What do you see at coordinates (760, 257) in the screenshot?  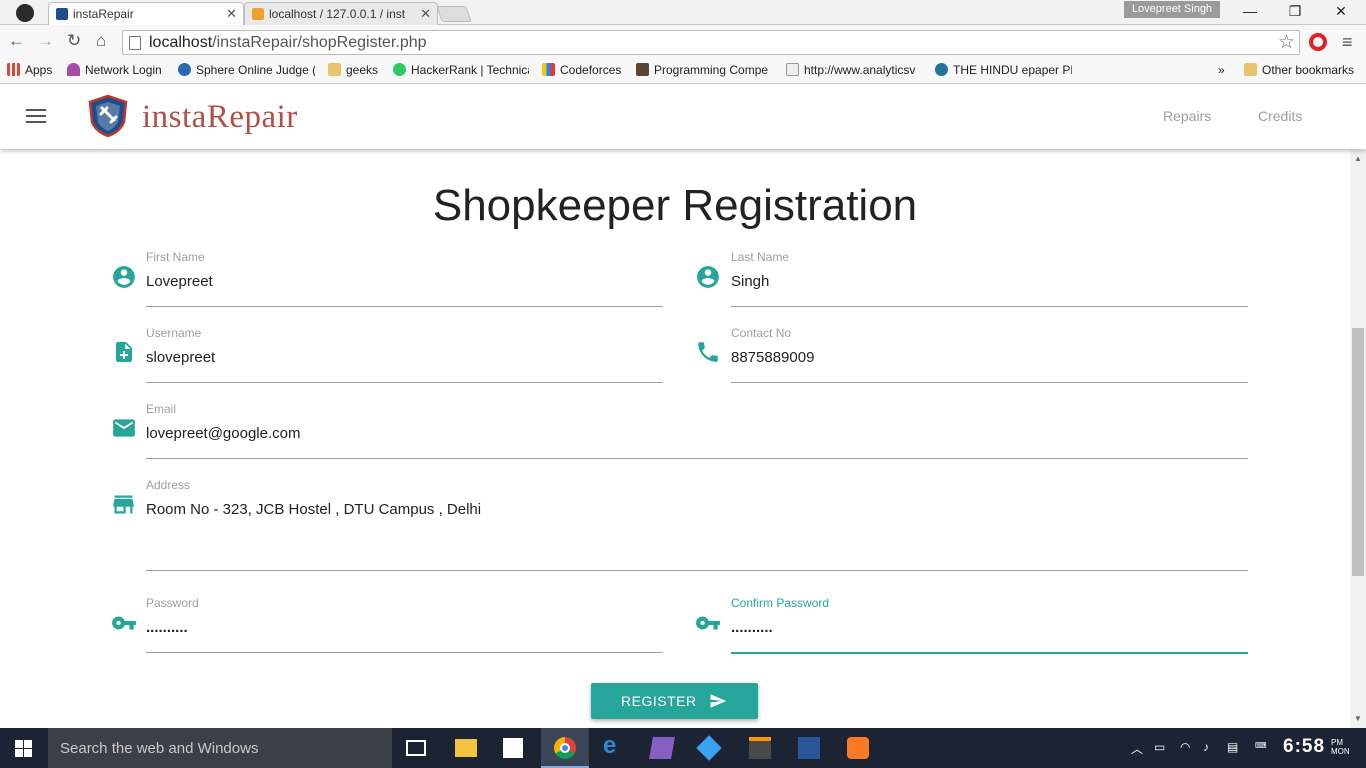 I see `last-name-label: Last Name` at bounding box center [760, 257].